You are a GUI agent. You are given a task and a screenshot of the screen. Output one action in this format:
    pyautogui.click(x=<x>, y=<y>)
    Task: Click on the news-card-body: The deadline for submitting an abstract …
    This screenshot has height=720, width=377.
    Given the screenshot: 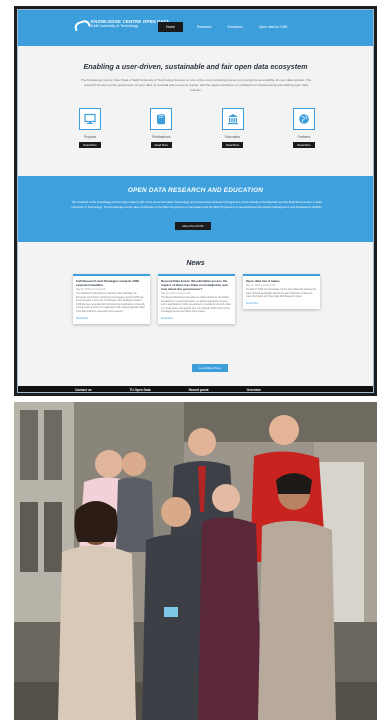 What is the action you would take?
    pyautogui.click(x=110, y=303)
    